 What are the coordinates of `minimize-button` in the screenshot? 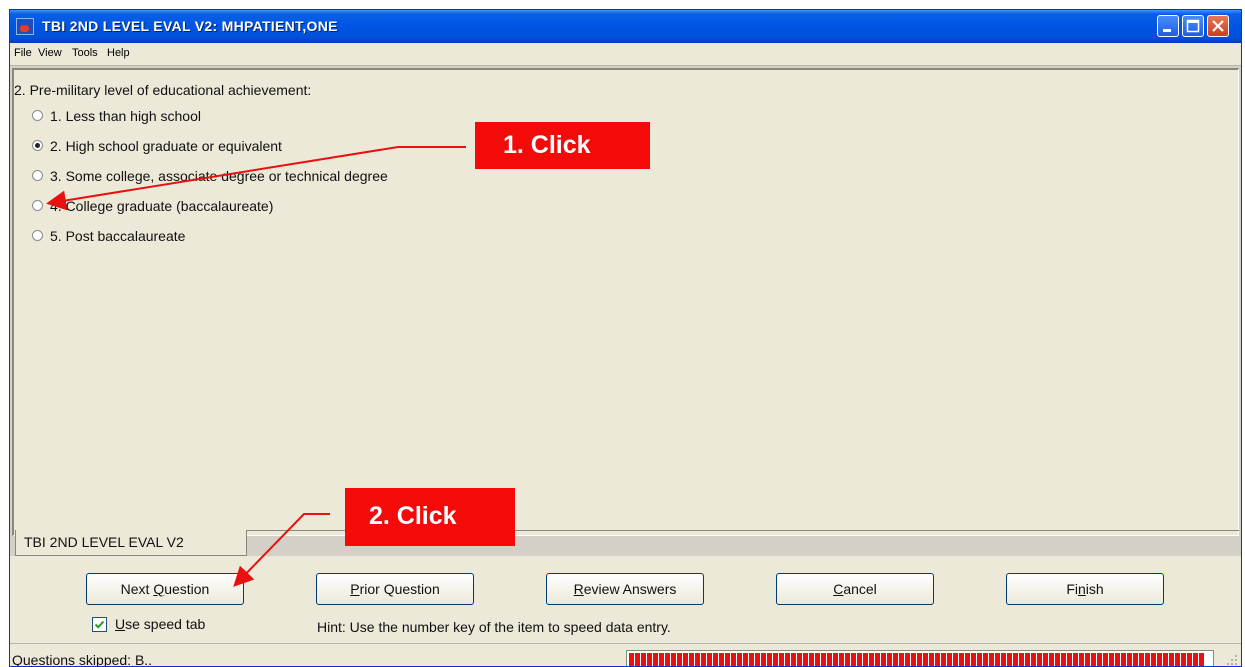 It's located at (1168, 26).